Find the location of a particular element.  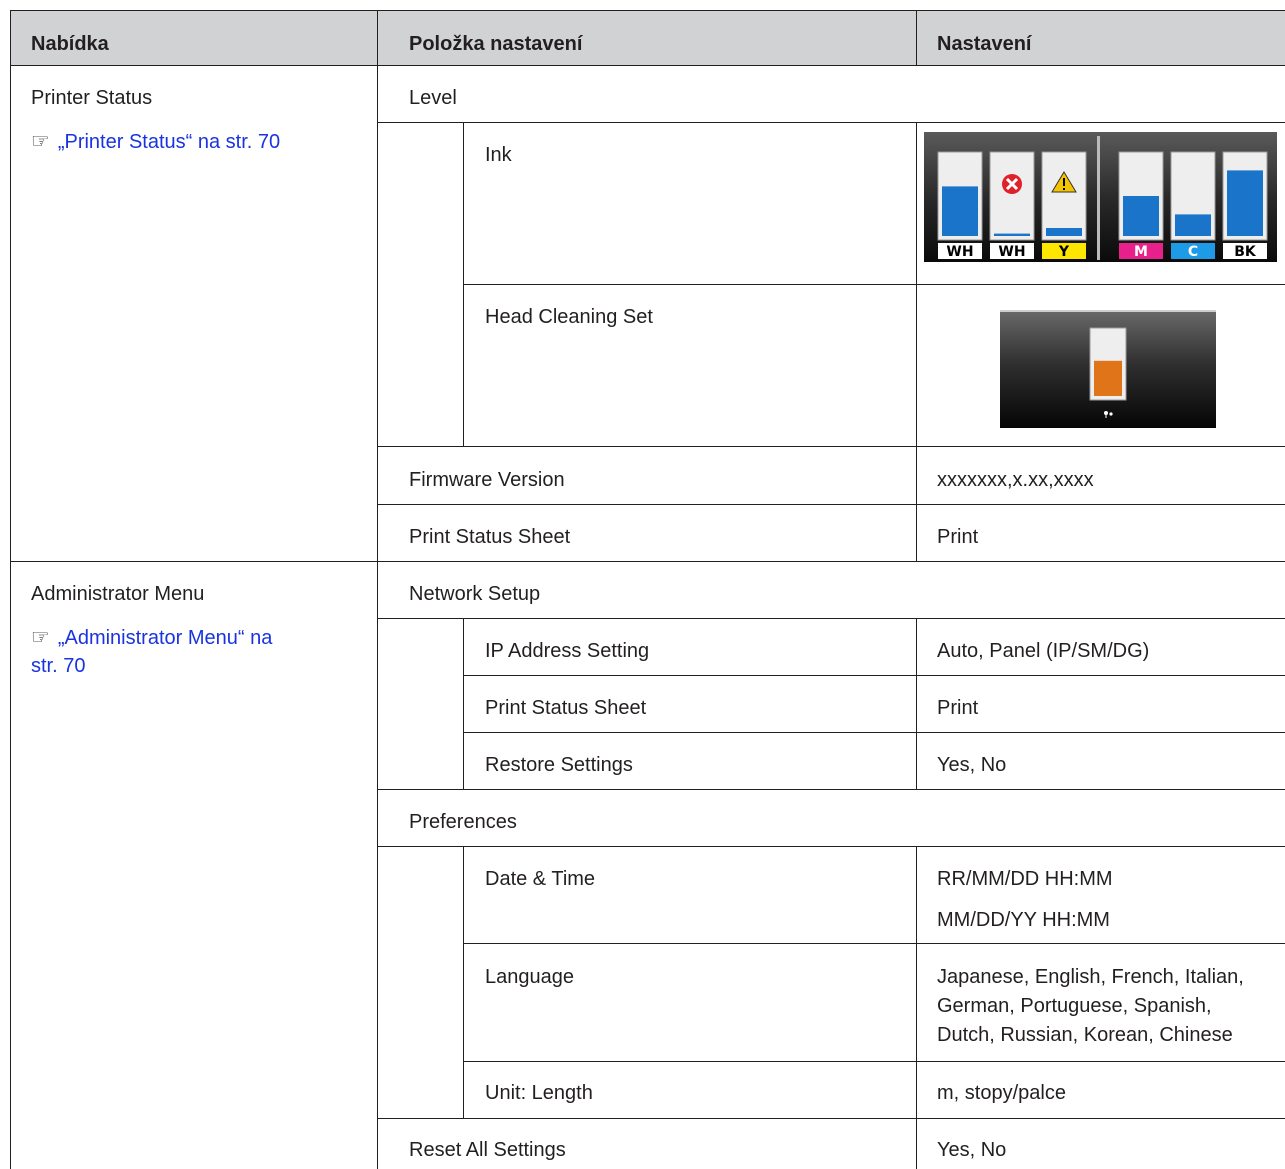

table-header is located at coordinates (647, 38).